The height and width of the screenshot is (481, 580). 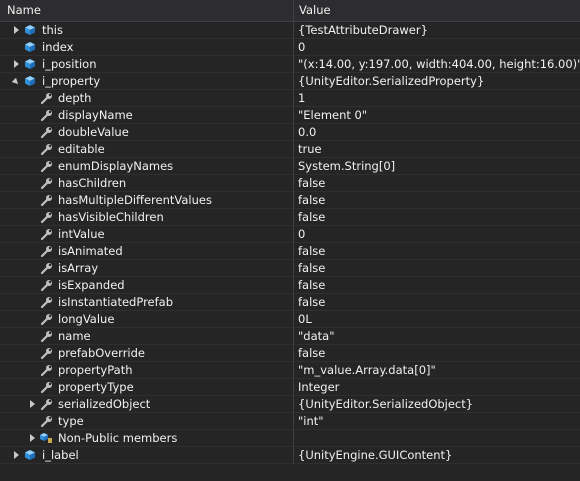 What do you see at coordinates (147, 234) in the screenshot?
I see `name-cell: intValue` at bounding box center [147, 234].